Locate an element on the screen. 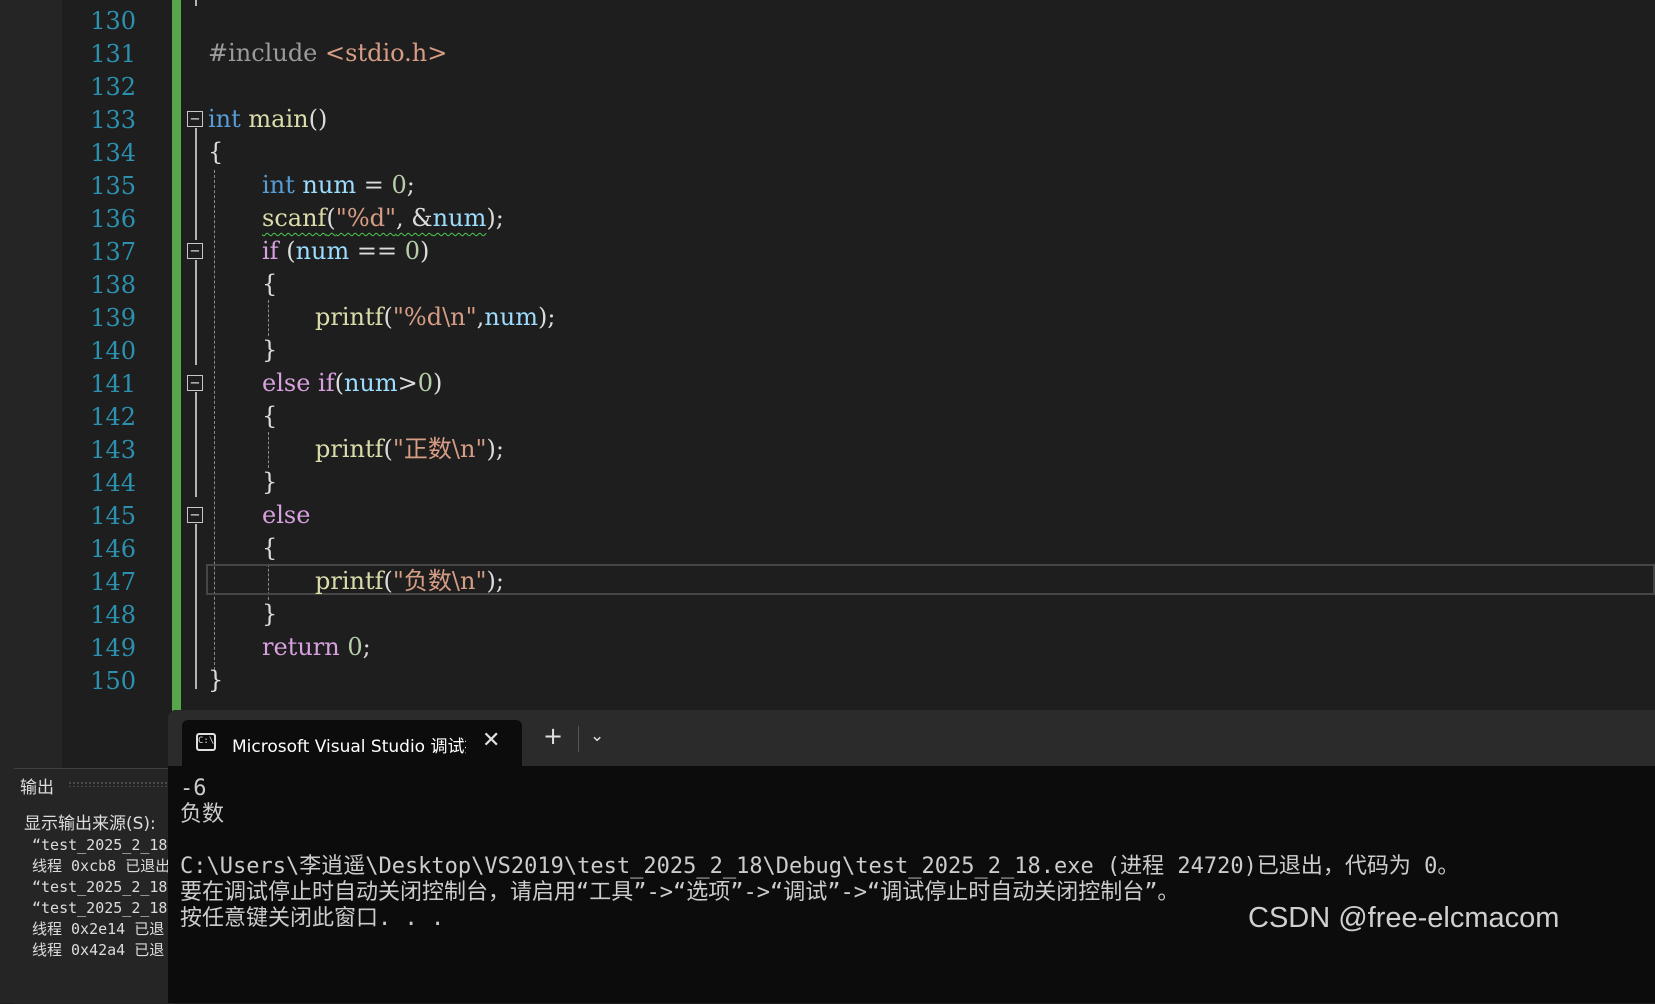 The height and width of the screenshot is (1004, 1655). collapse-else-icon: − is located at coordinates (195, 515).